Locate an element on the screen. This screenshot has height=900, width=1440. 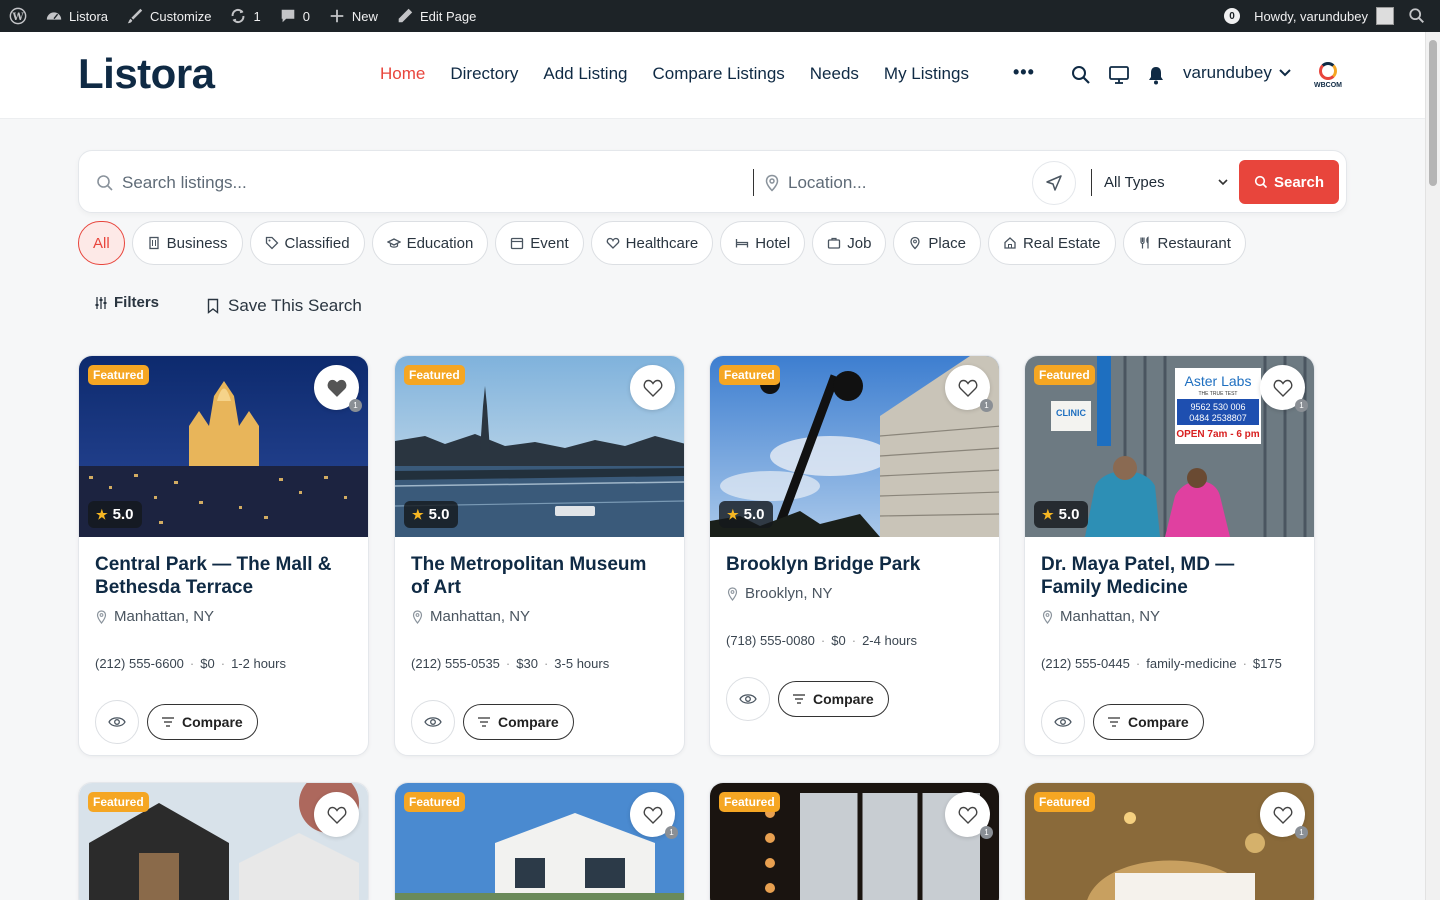
nav-directory: Directory is located at coordinates (484, 74).